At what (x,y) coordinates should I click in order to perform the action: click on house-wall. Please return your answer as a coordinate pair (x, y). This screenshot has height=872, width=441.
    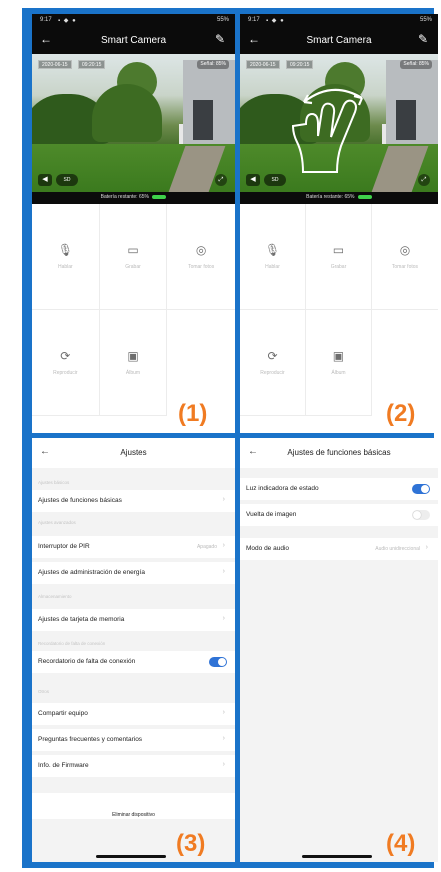
    Looking at the image, I should click on (412, 106).